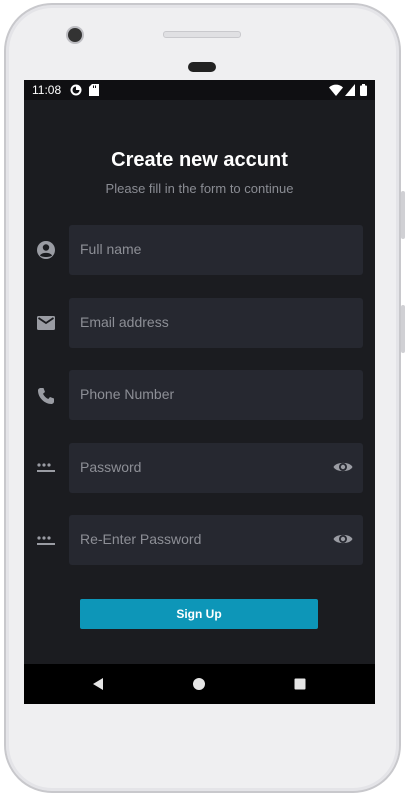 The image size is (407, 798). What do you see at coordinates (202, 34) in the screenshot?
I see `speaker-grille` at bounding box center [202, 34].